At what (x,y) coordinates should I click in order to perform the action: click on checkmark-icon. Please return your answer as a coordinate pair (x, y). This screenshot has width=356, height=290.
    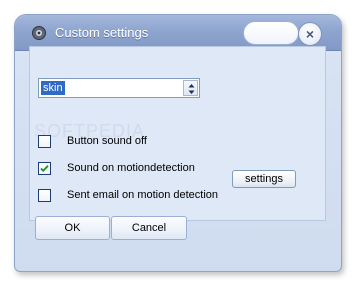
    Looking at the image, I should click on (44, 168).